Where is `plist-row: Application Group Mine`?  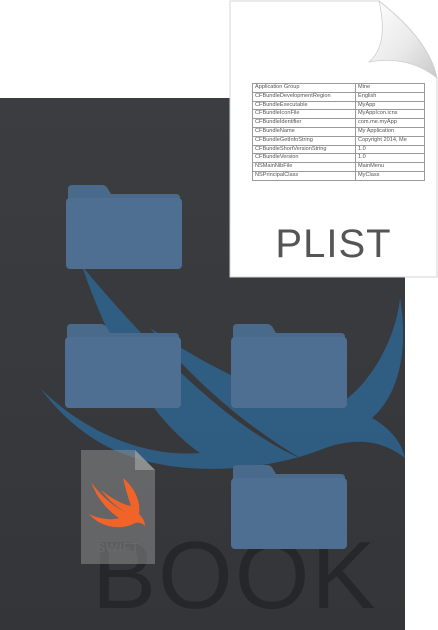 plist-row: Application Group Mine is located at coordinates (338, 88).